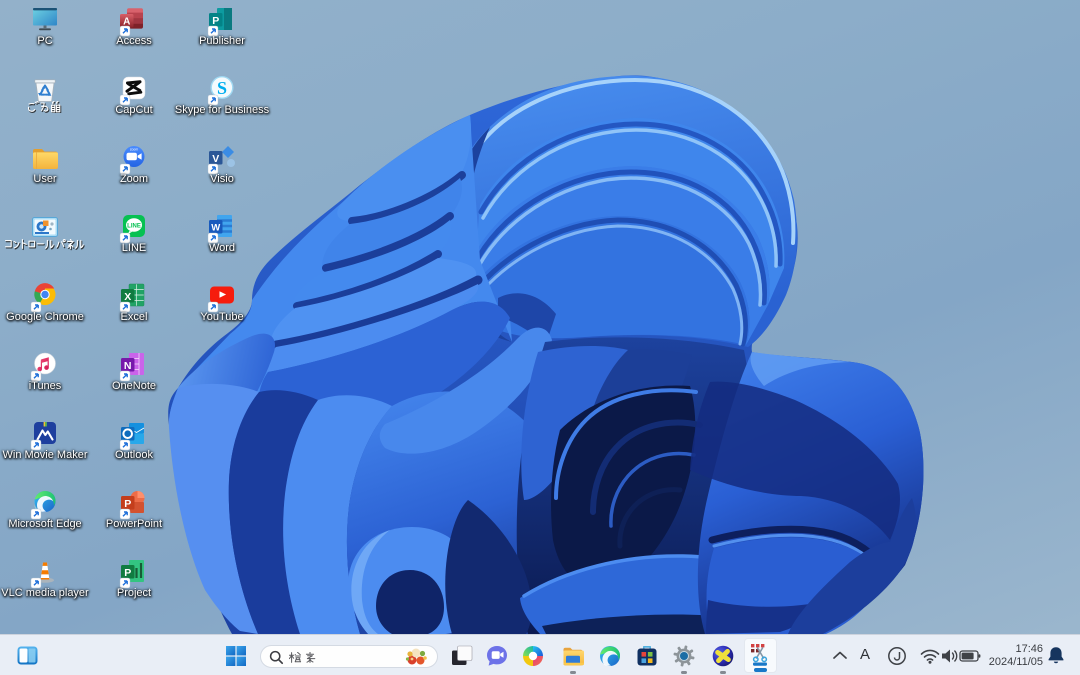 This screenshot has height=675, width=1080. I want to click on svg-text: V, so click(215, 159).